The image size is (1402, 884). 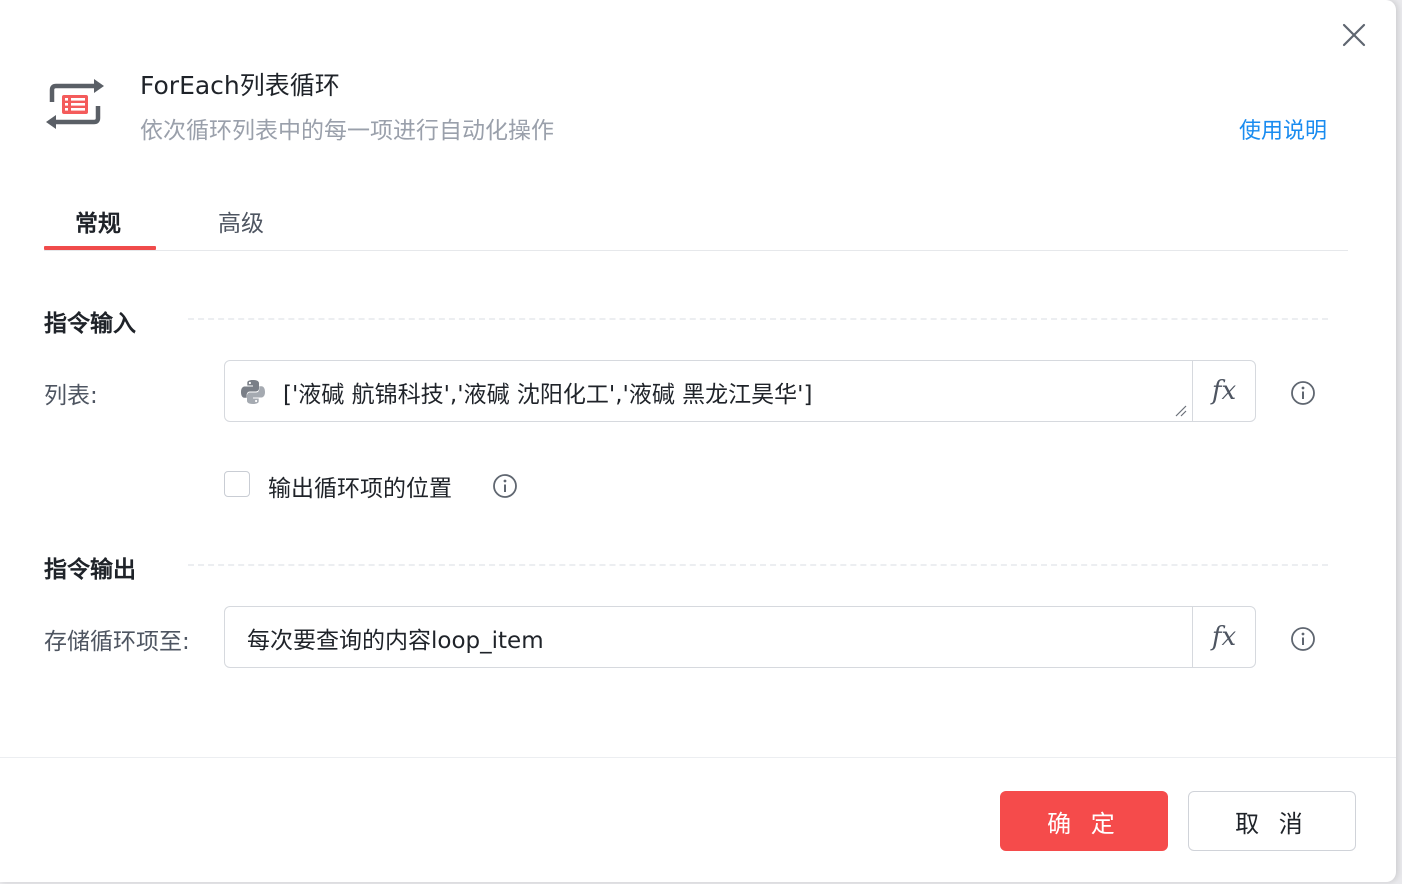 I want to click on resize-grip-icon, so click(x=1181, y=411).